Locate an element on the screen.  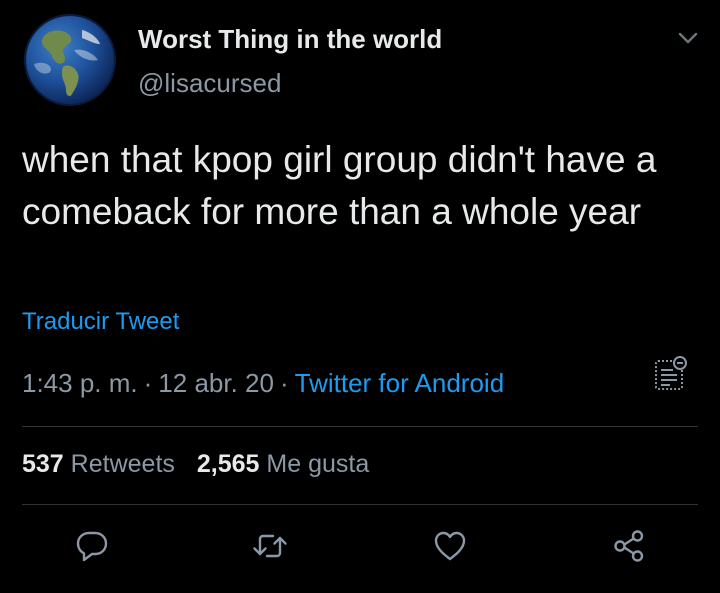
reply-button is located at coordinates (92, 546).